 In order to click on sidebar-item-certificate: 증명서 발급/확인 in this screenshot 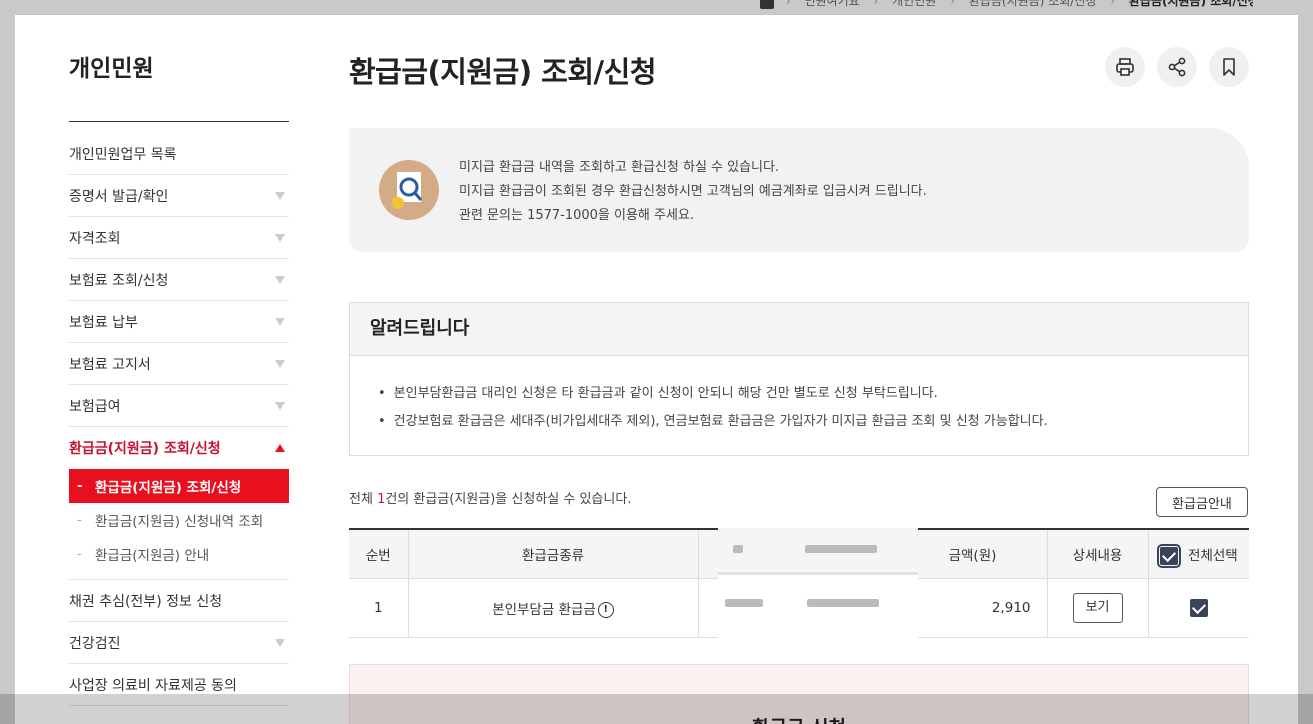, I will do `click(179, 196)`.